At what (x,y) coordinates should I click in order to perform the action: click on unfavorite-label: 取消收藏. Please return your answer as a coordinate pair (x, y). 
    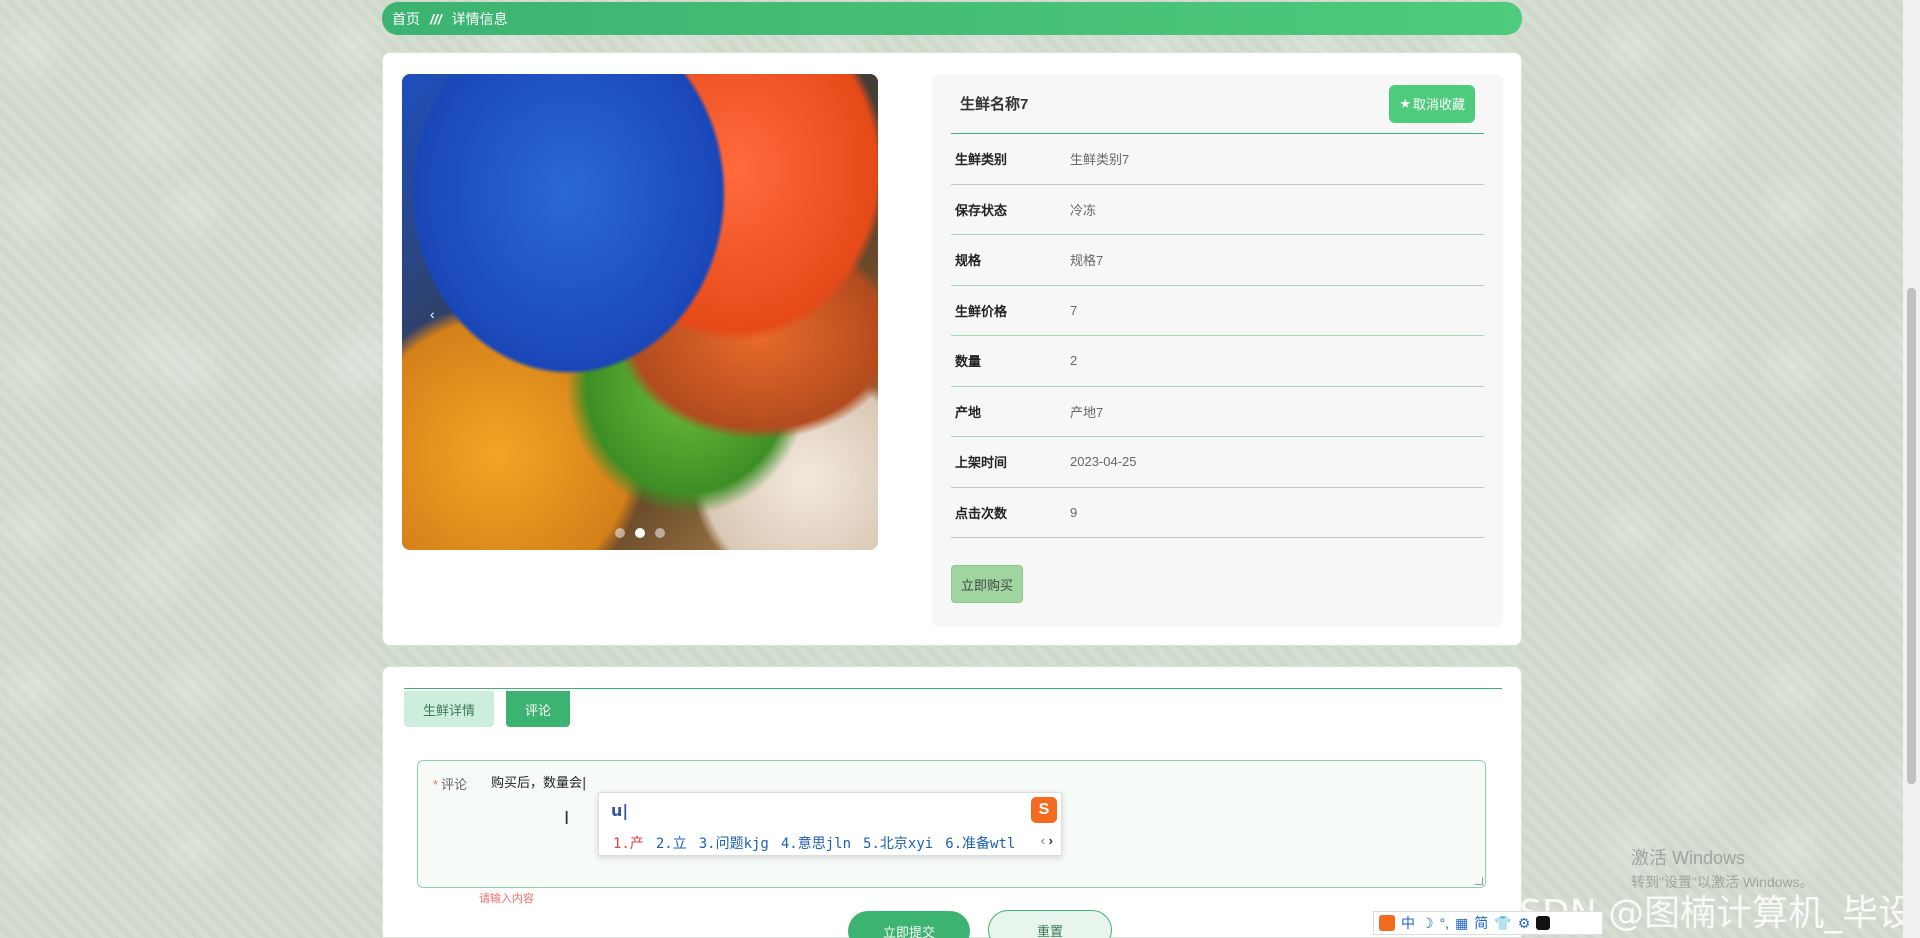
    Looking at the image, I should click on (1438, 104).